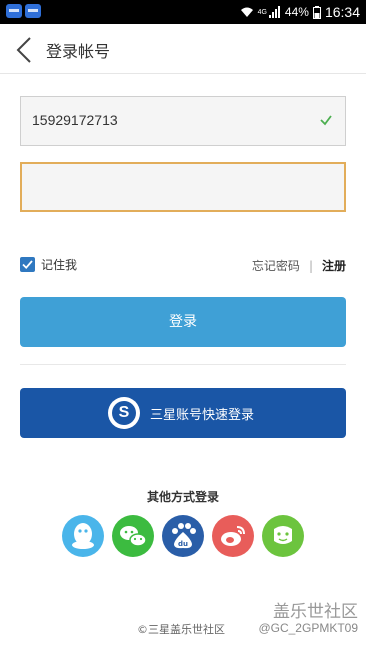 The image size is (366, 650). I want to click on svg-text: du, so click(183, 544).